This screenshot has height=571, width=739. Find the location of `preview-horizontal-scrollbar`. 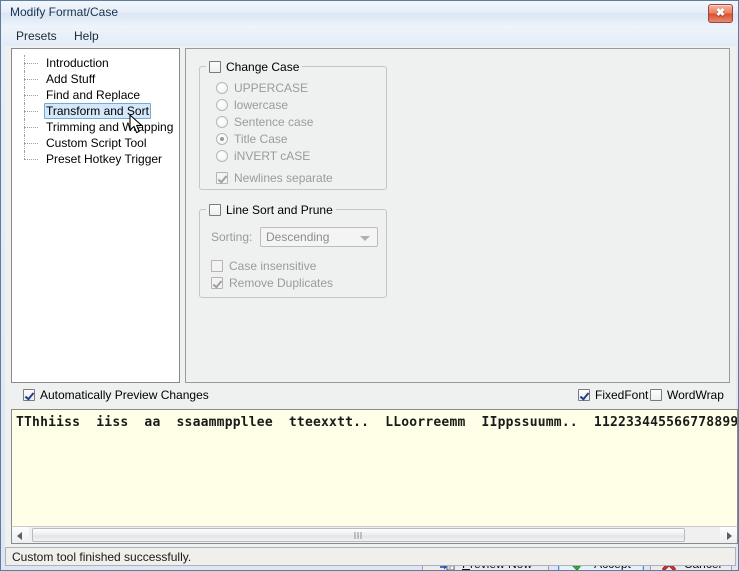

preview-horizontal-scrollbar is located at coordinates (374, 535).